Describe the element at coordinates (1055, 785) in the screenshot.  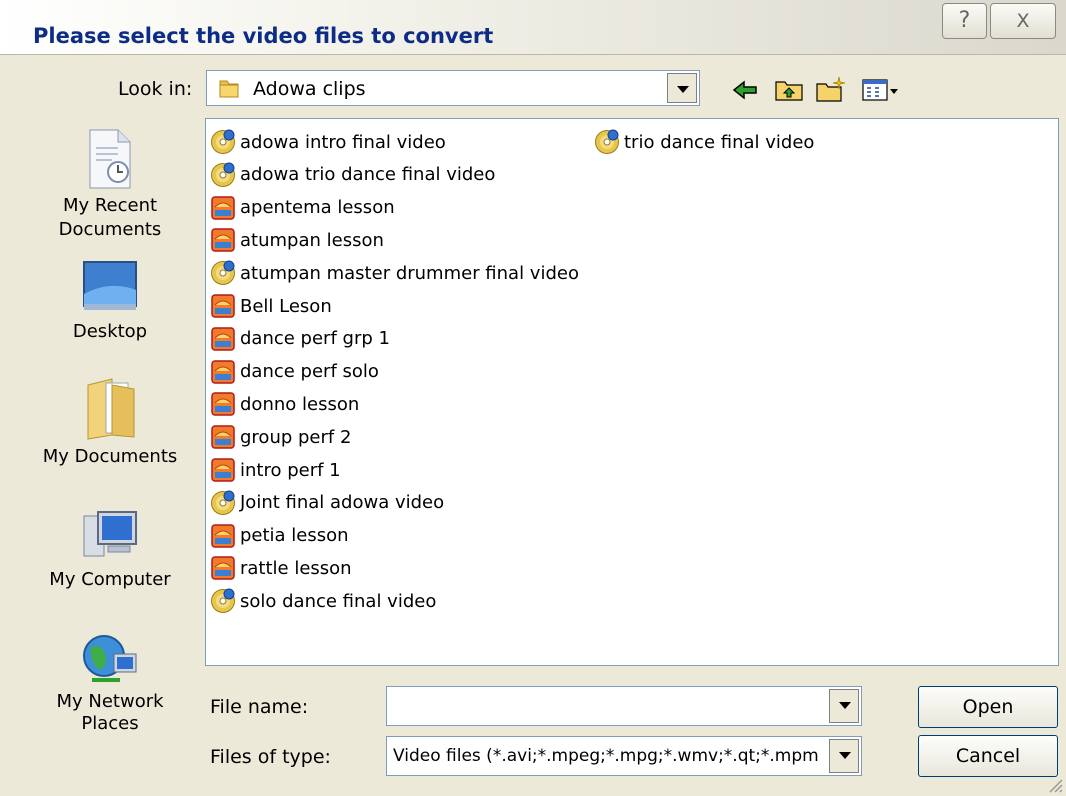
I see `resize-grip-icon` at that location.